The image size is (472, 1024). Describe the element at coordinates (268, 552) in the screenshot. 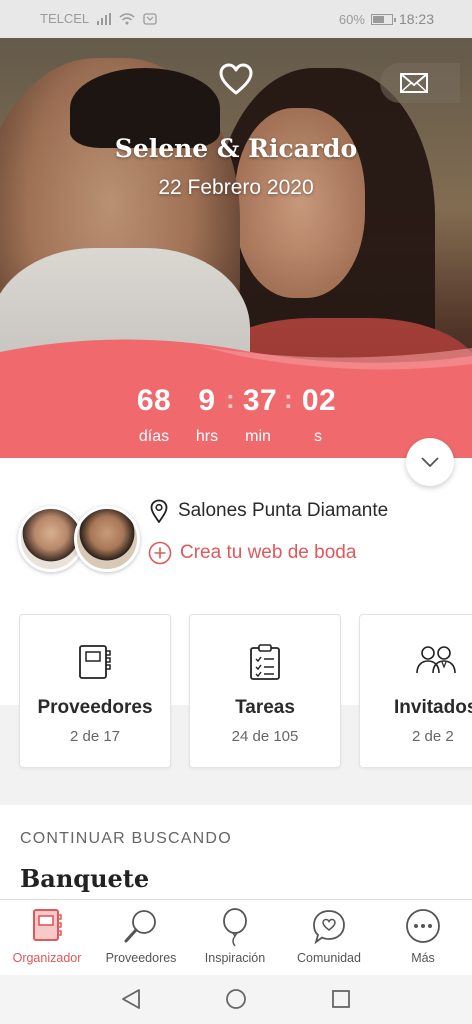

I see `create-web-label: Crea tu web de boda` at that location.